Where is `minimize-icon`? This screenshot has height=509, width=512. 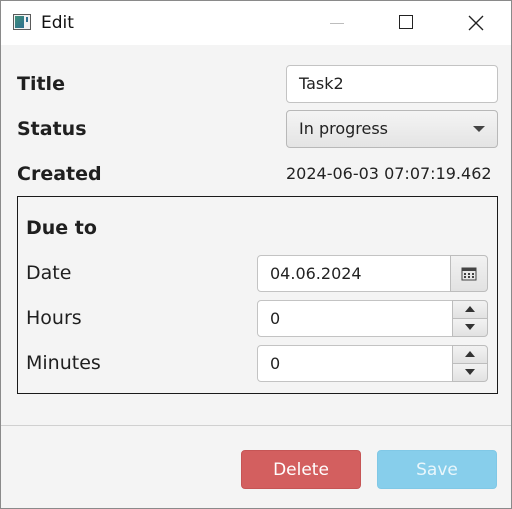 minimize-icon is located at coordinates (337, 23).